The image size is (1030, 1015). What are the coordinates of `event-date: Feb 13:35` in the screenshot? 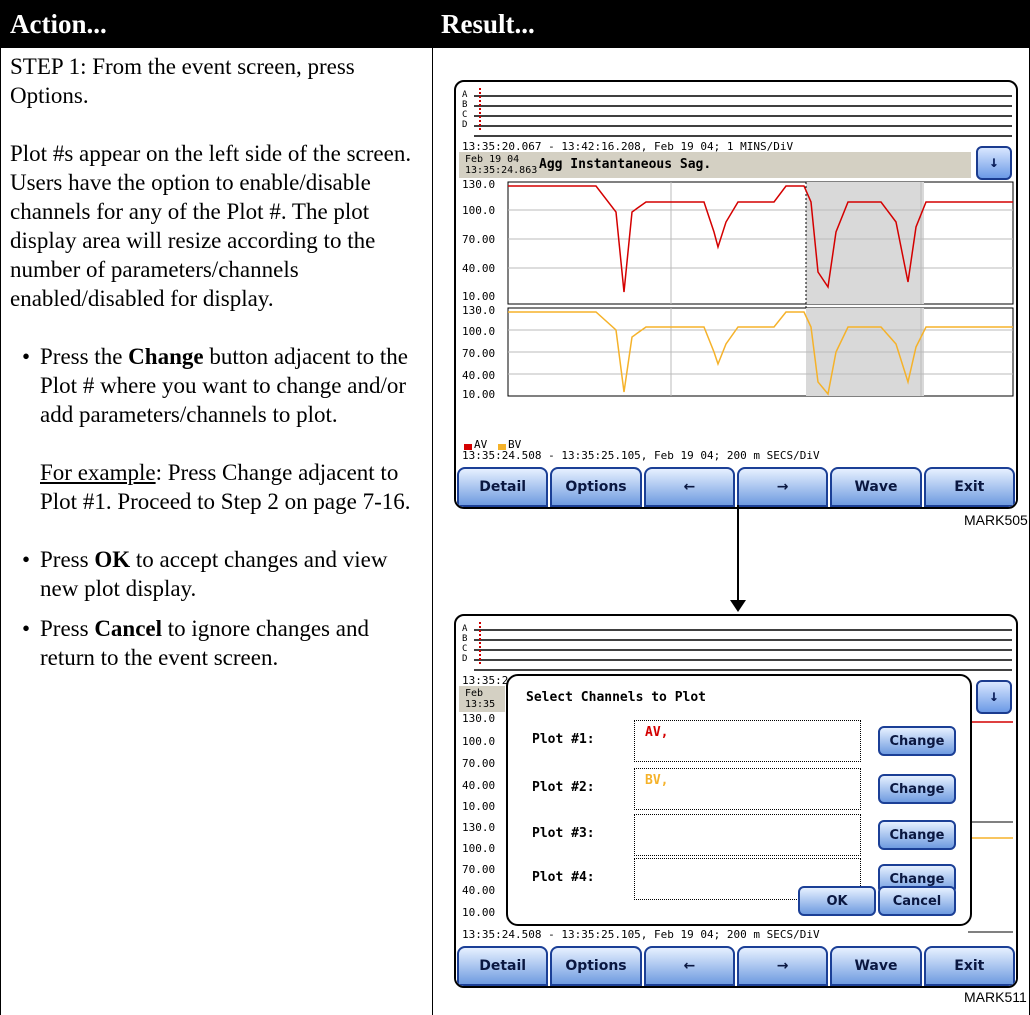 It's located at (480, 699).